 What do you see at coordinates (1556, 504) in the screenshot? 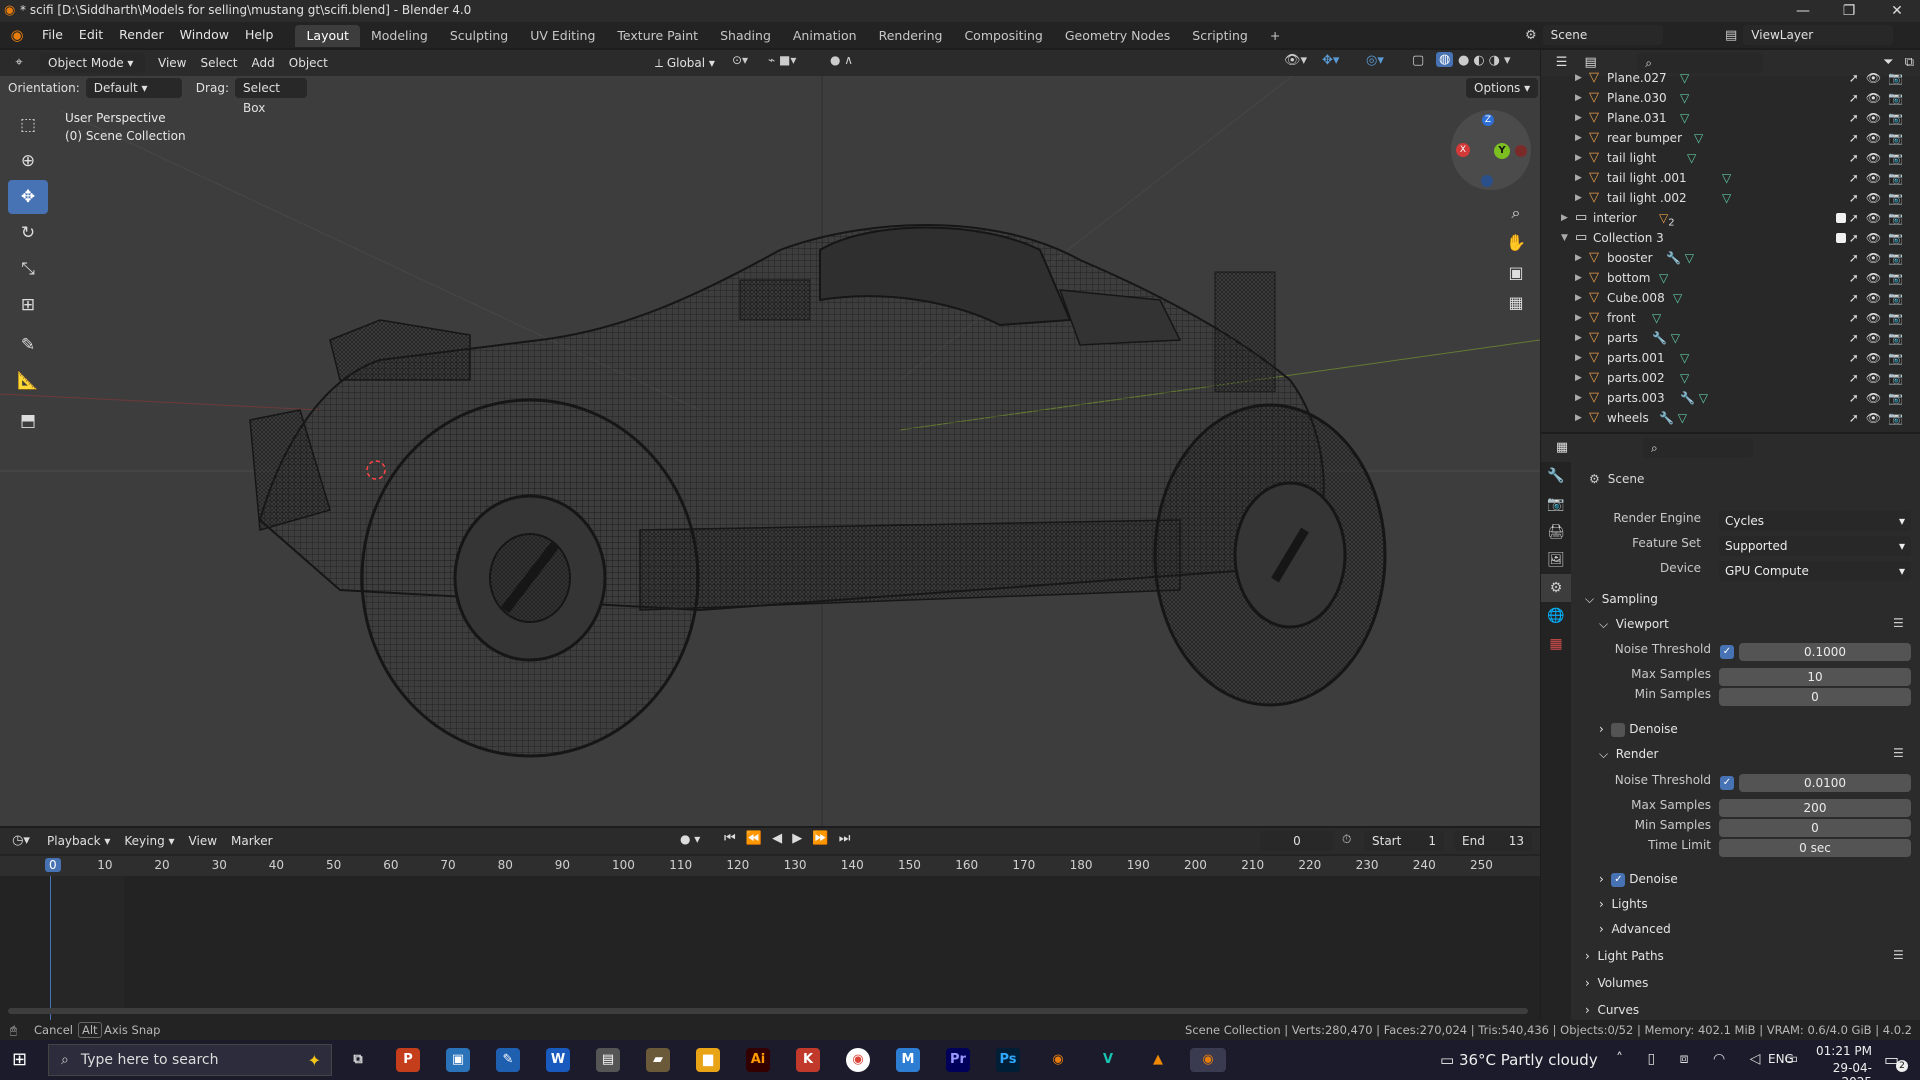
I see `render-tab-icon: 📷` at bounding box center [1556, 504].